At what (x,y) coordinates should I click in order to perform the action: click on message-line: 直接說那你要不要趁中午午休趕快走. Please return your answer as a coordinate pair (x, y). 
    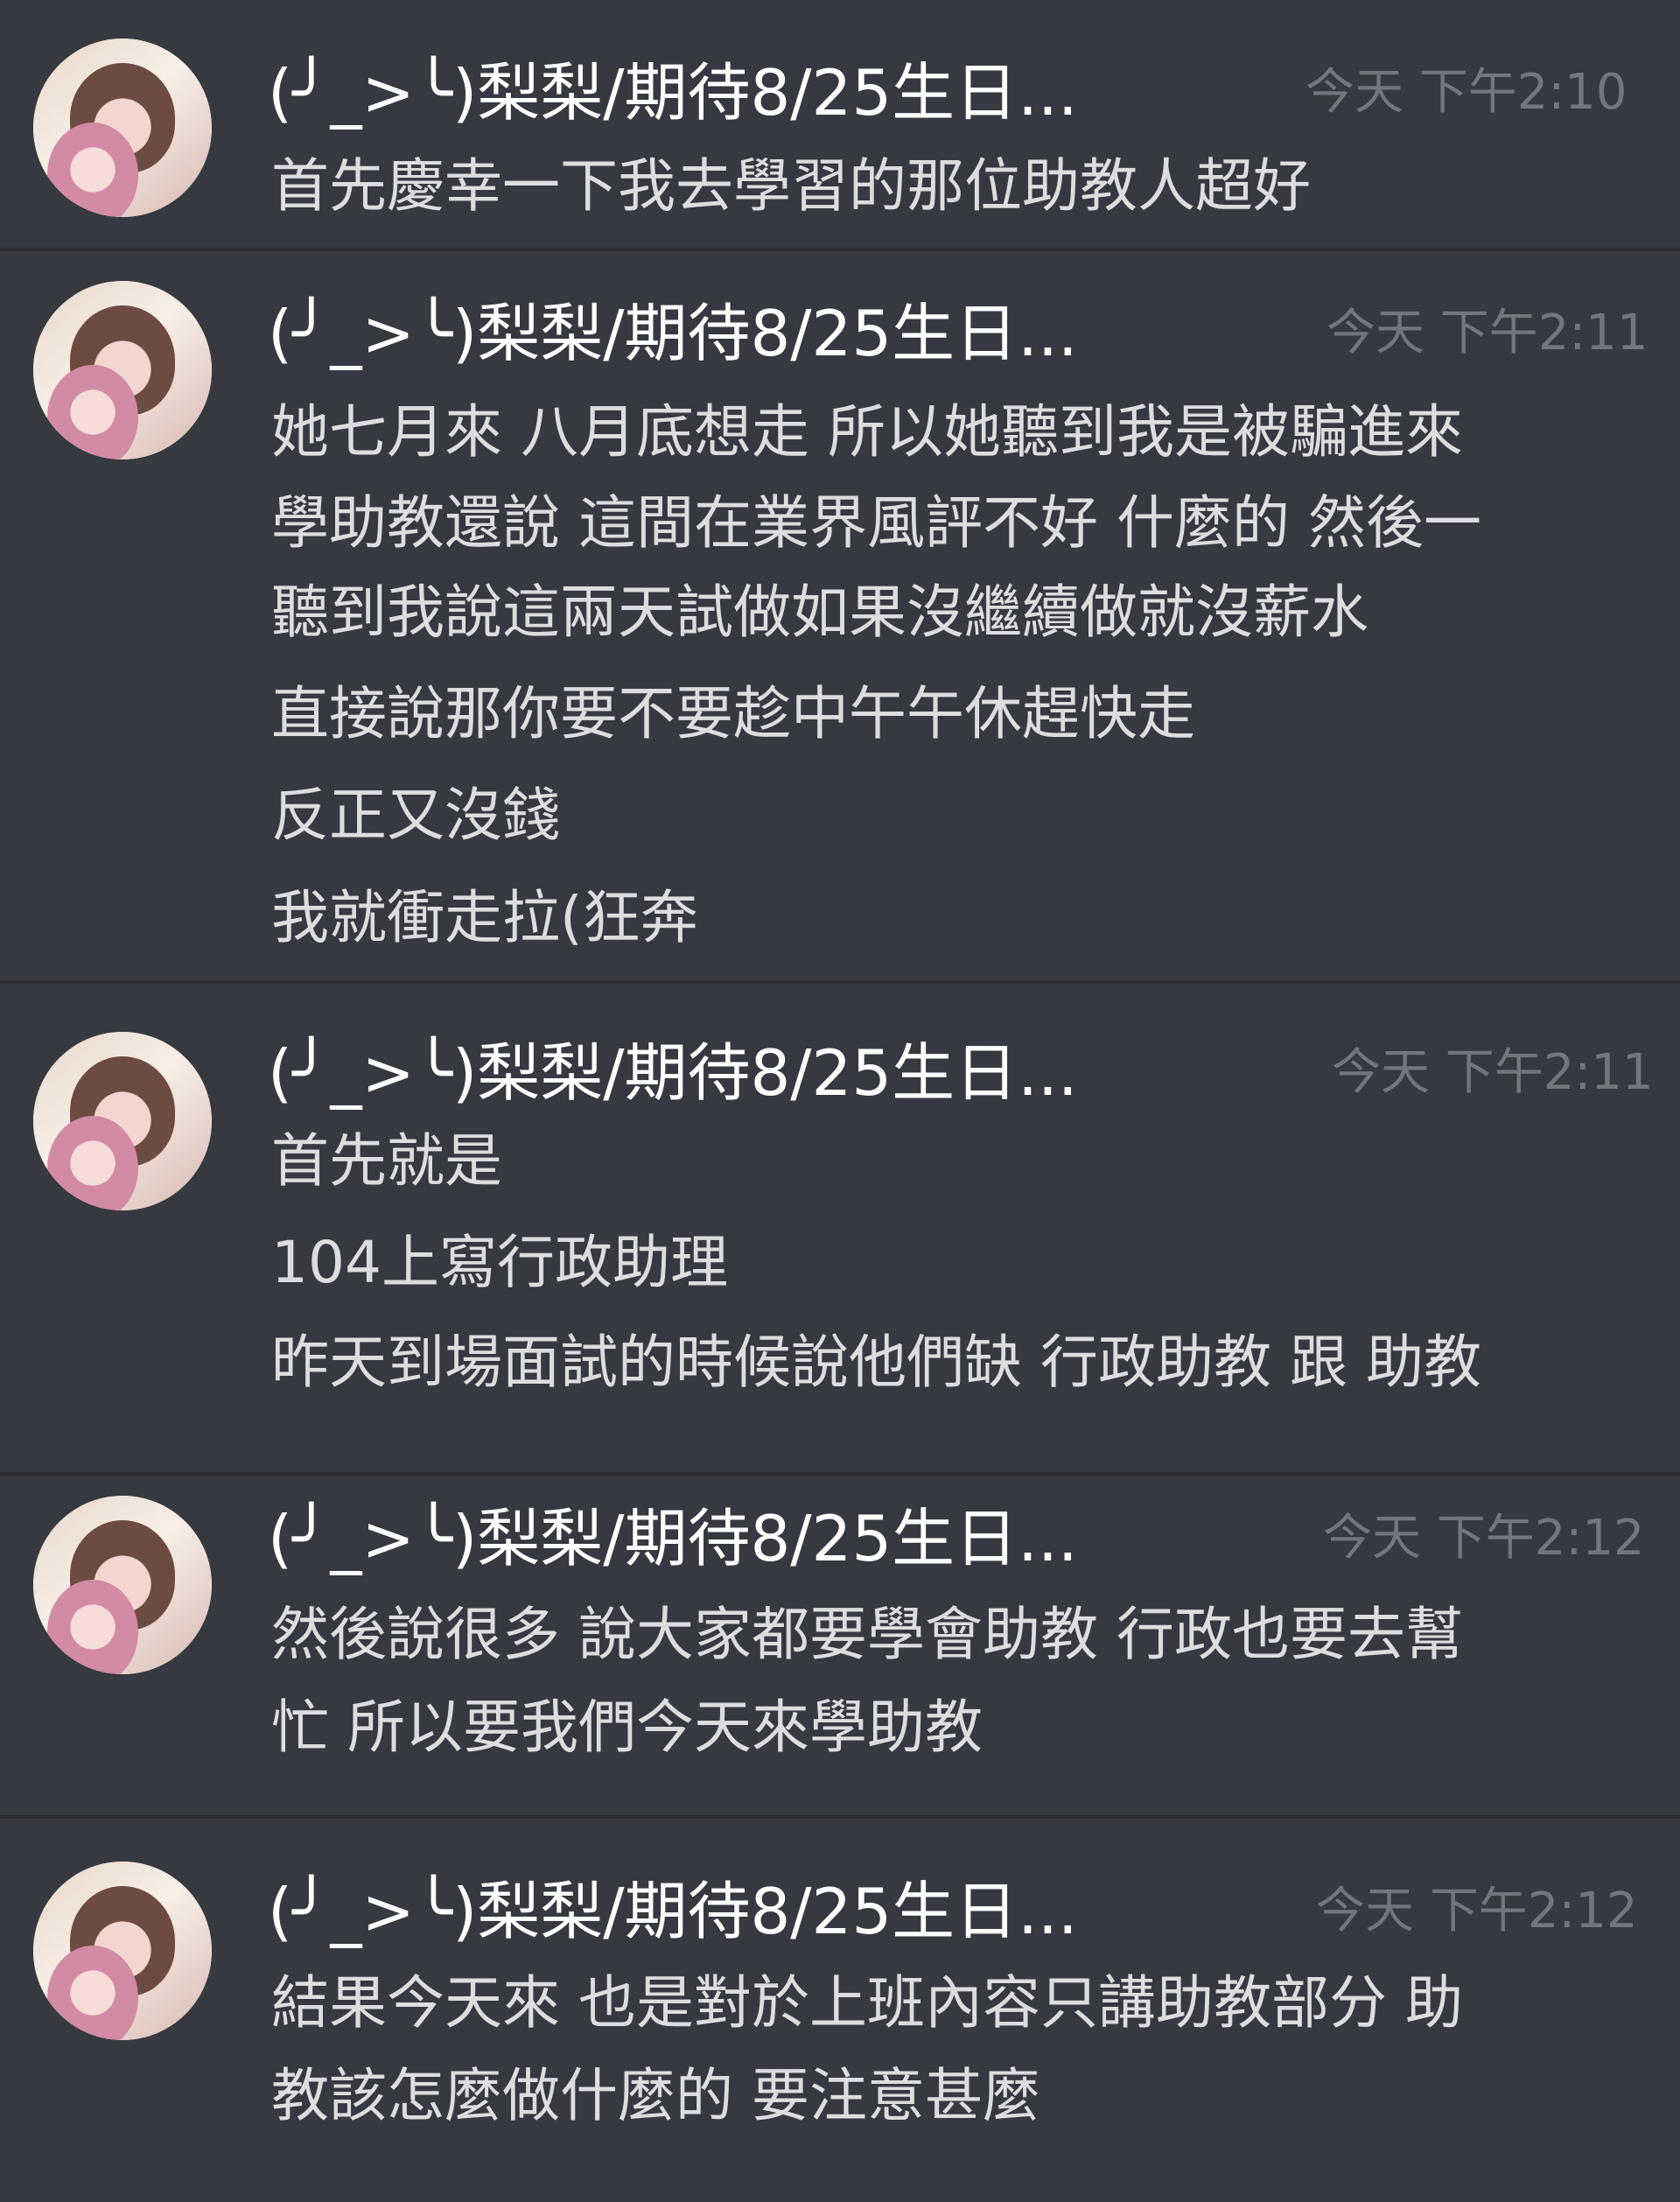
    Looking at the image, I should click on (733, 713).